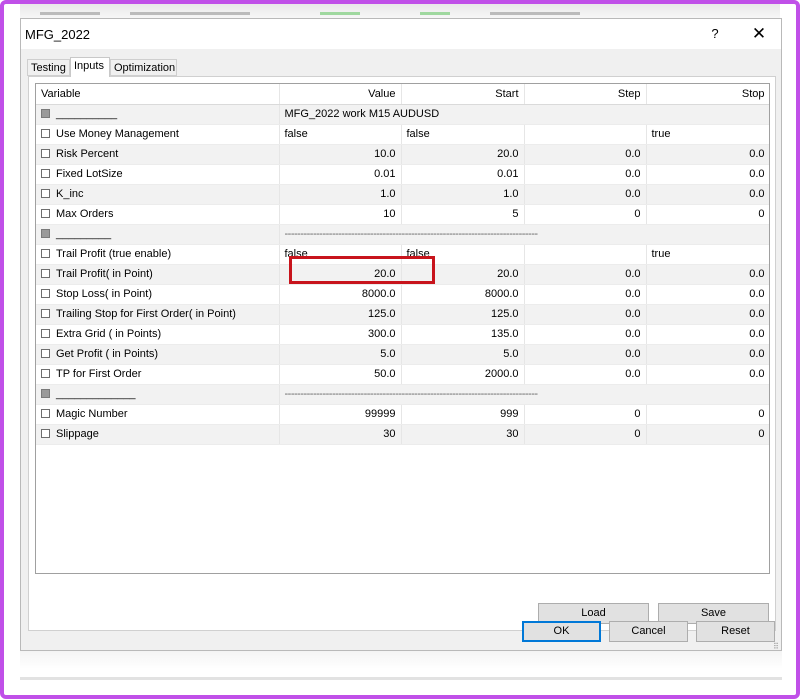  Describe the element at coordinates (158, 354) in the screenshot. I see `variable-cell: Get Profit ( in Points)` at that location.